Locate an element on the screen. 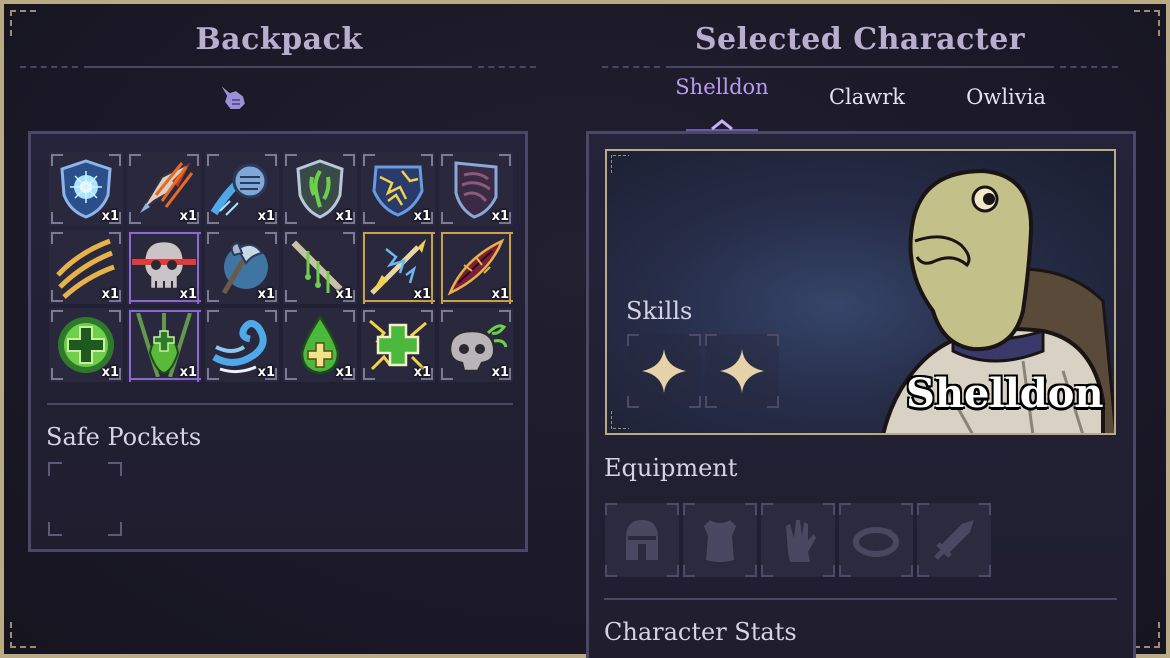 The height and width of the screenshot is (658, 1170). equipment-slot-weapon is located at coordinates (954, 540).